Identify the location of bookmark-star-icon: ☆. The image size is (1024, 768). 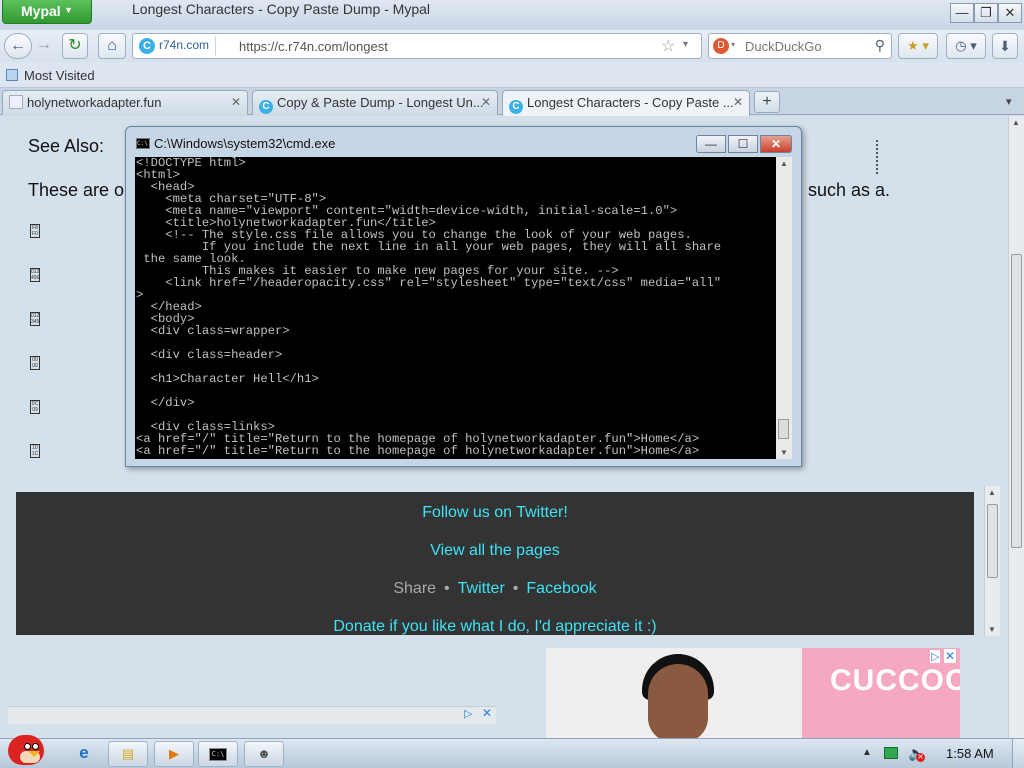
(668, 46).